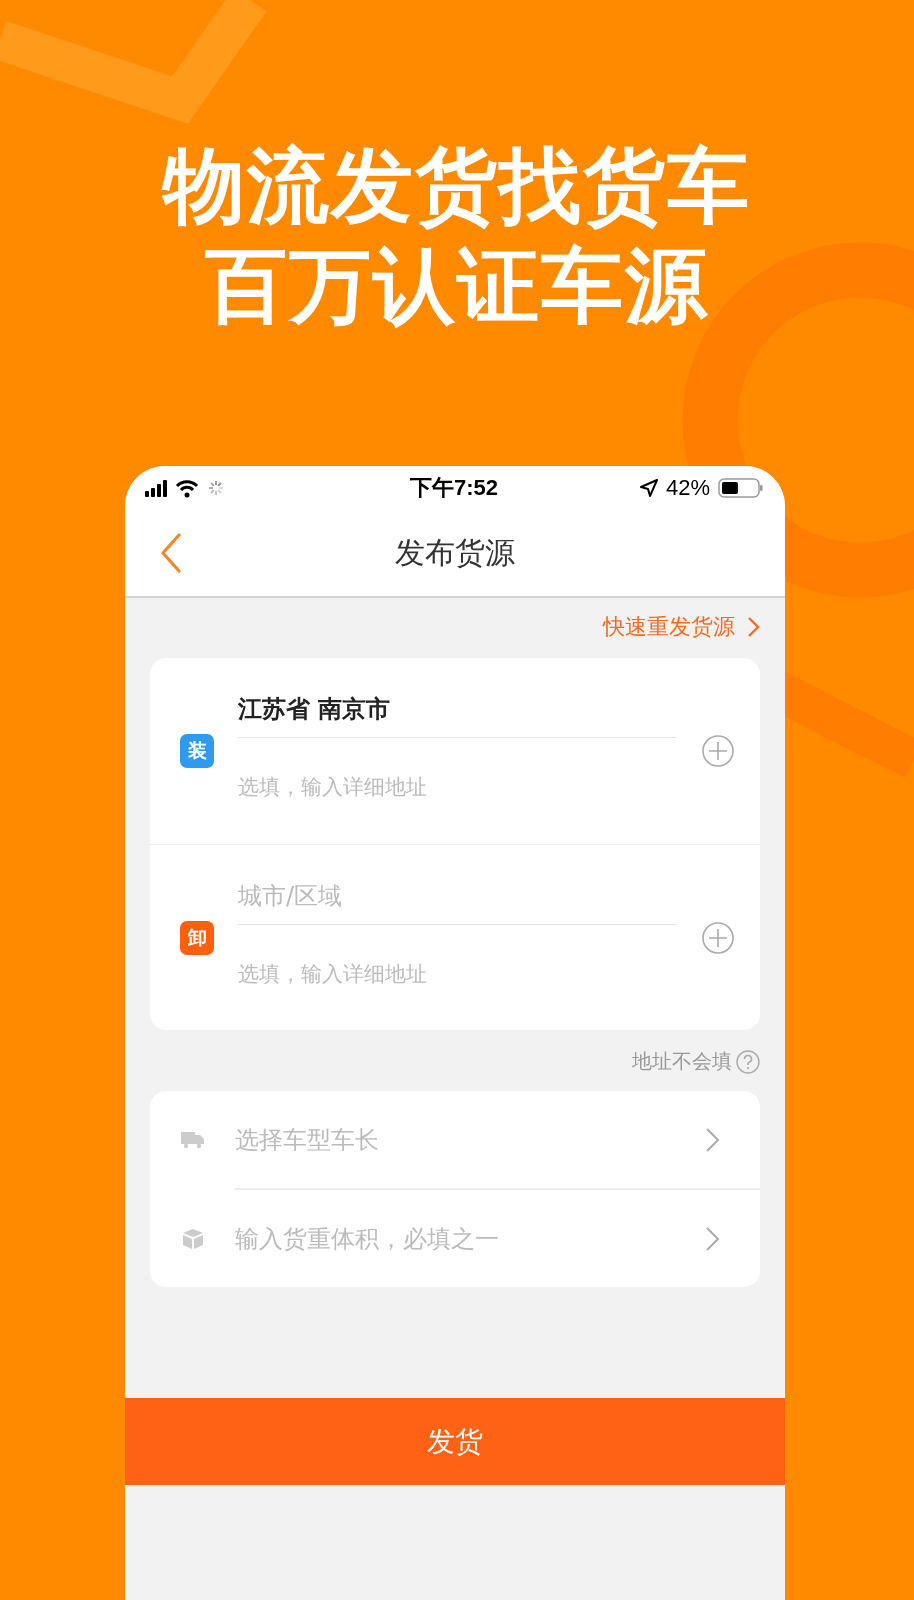 The height and width of the screenshot is (1600, 914). I want to click on city-field: 江苏省 南京市, so click(457, 716).